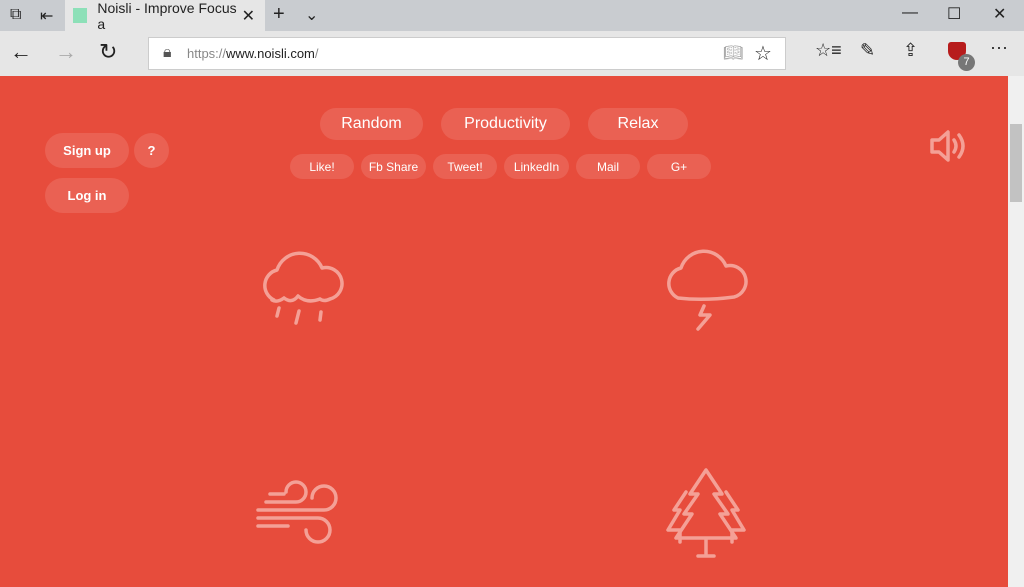  What do you see at coordinates (46, 16) in the screenshot?
I see `set-aside-tabs-icon: ⇤` at bounding box center [46, 16].